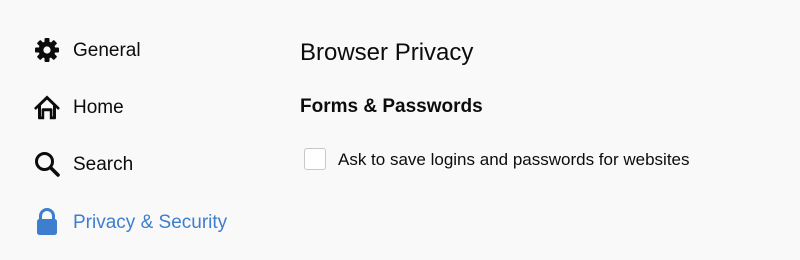  I want to click on sidebar-item-label: Privacy & Security, so click(150, 222).